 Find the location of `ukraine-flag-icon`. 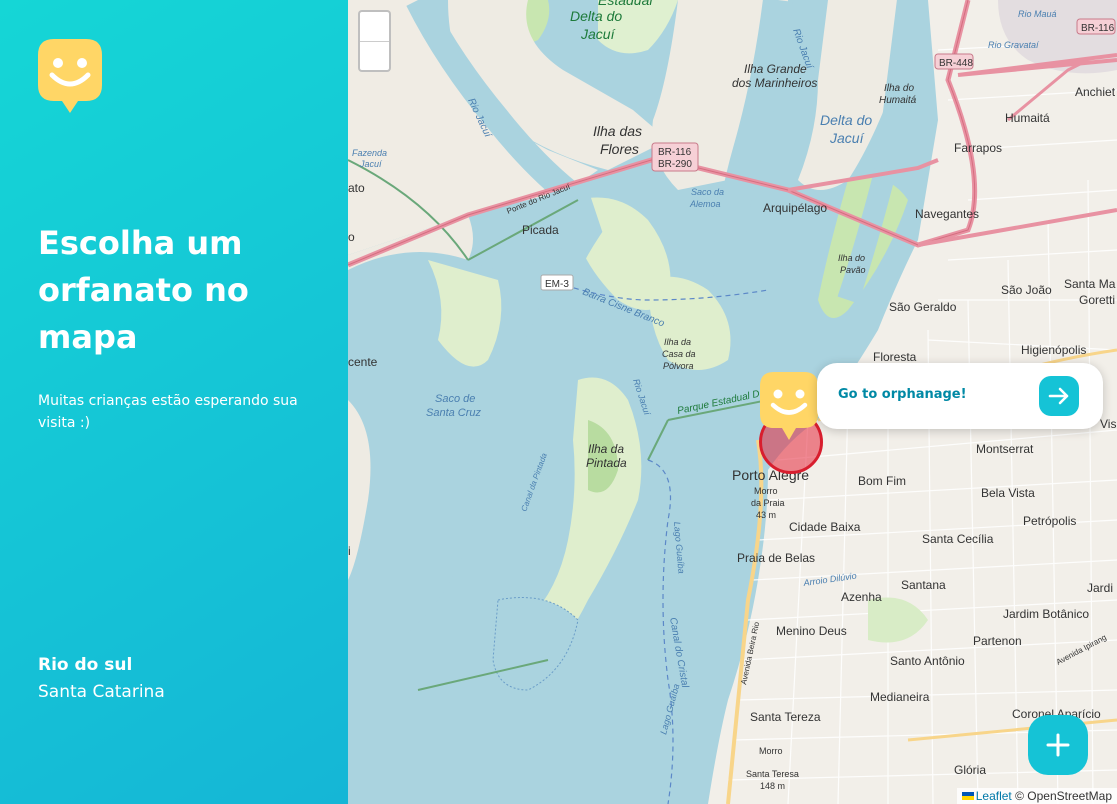

ukraine-flag-icon is located at coordinates (967, 796).